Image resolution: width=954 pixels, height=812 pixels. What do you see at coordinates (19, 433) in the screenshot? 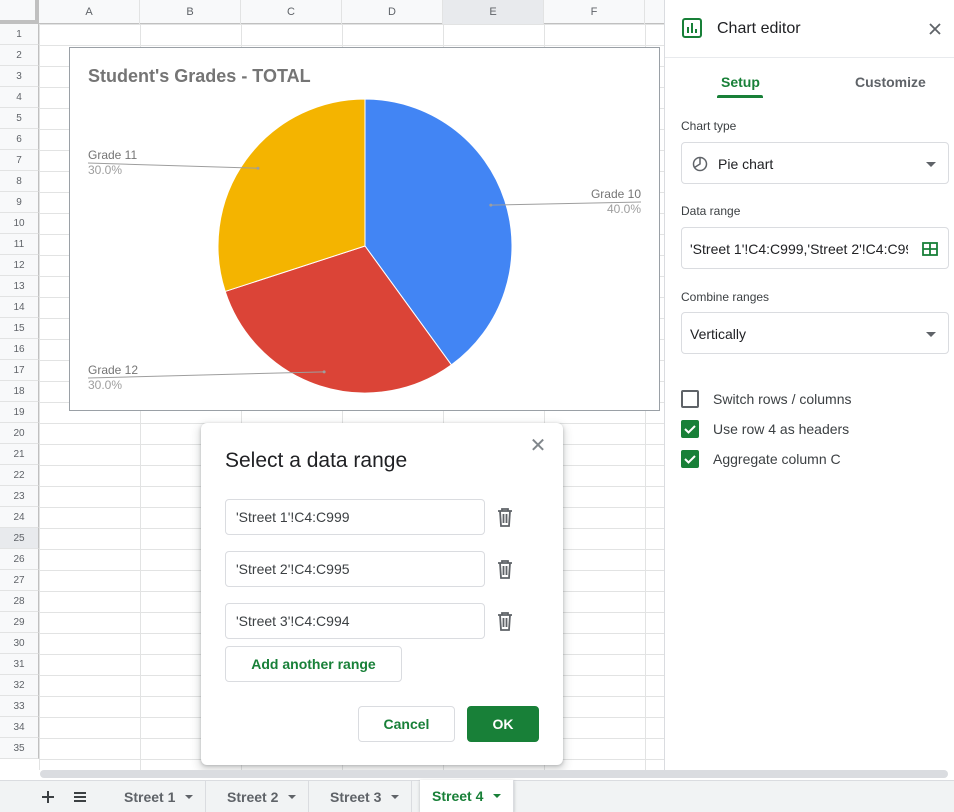
I see `row-header: 20` at bounding box center [19, 433].